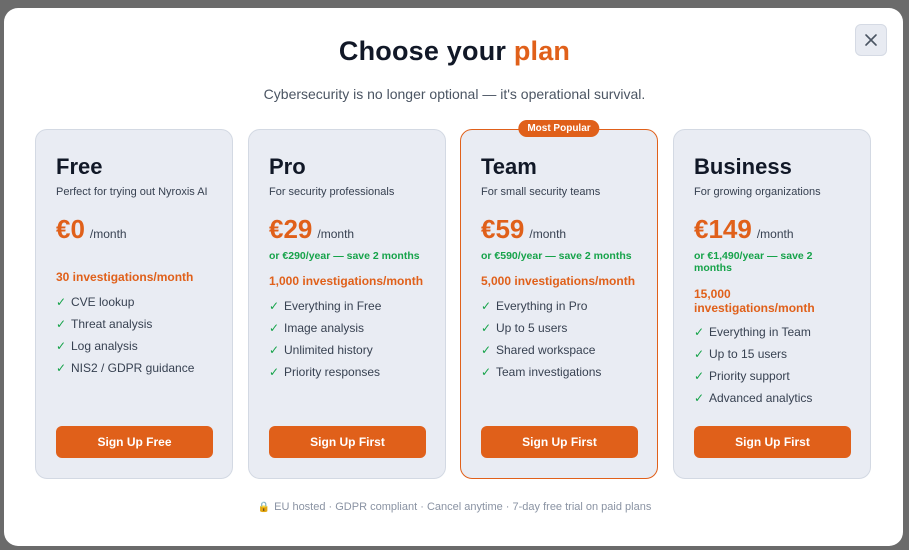 Image resolution: width=909 pixels, height=550 pixels. What do you see at coordinates (742, 376) in the screenshot?
I see `feature-item: ✓ Priority support` at bounding box center [742, 376].